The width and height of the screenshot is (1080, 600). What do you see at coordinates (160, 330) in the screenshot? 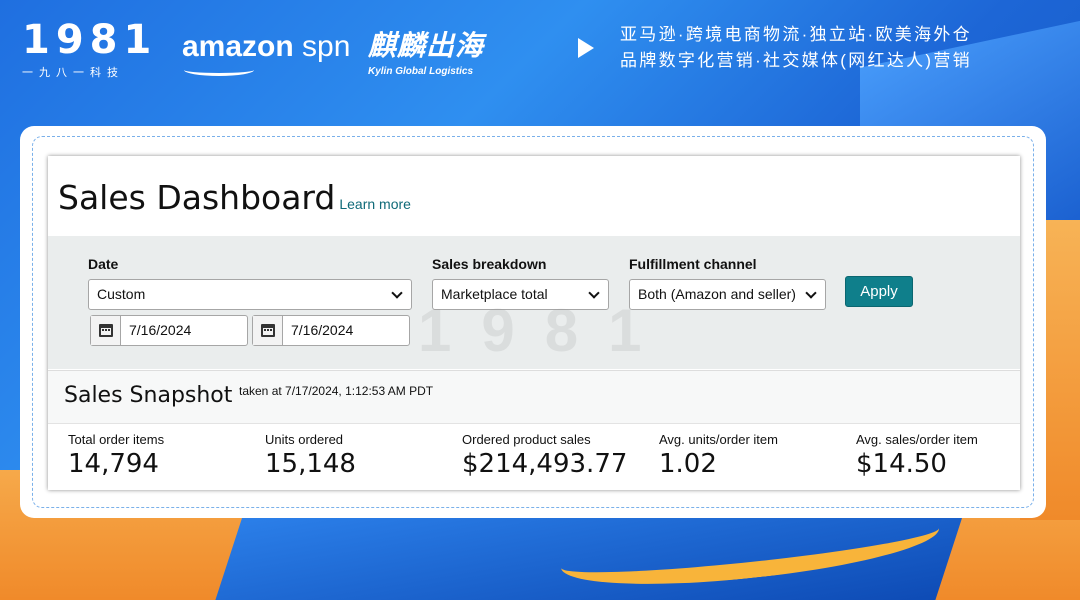
I see `date-from-value: 7/16/2024` at bounding box center [160, 330].